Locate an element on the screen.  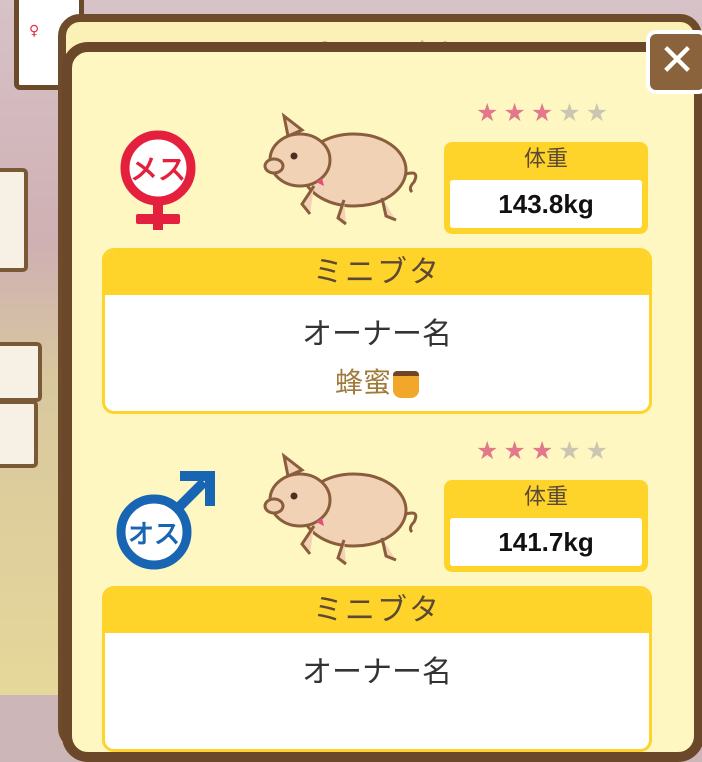
honey-pot-icon is located at coordinates (406, 384).